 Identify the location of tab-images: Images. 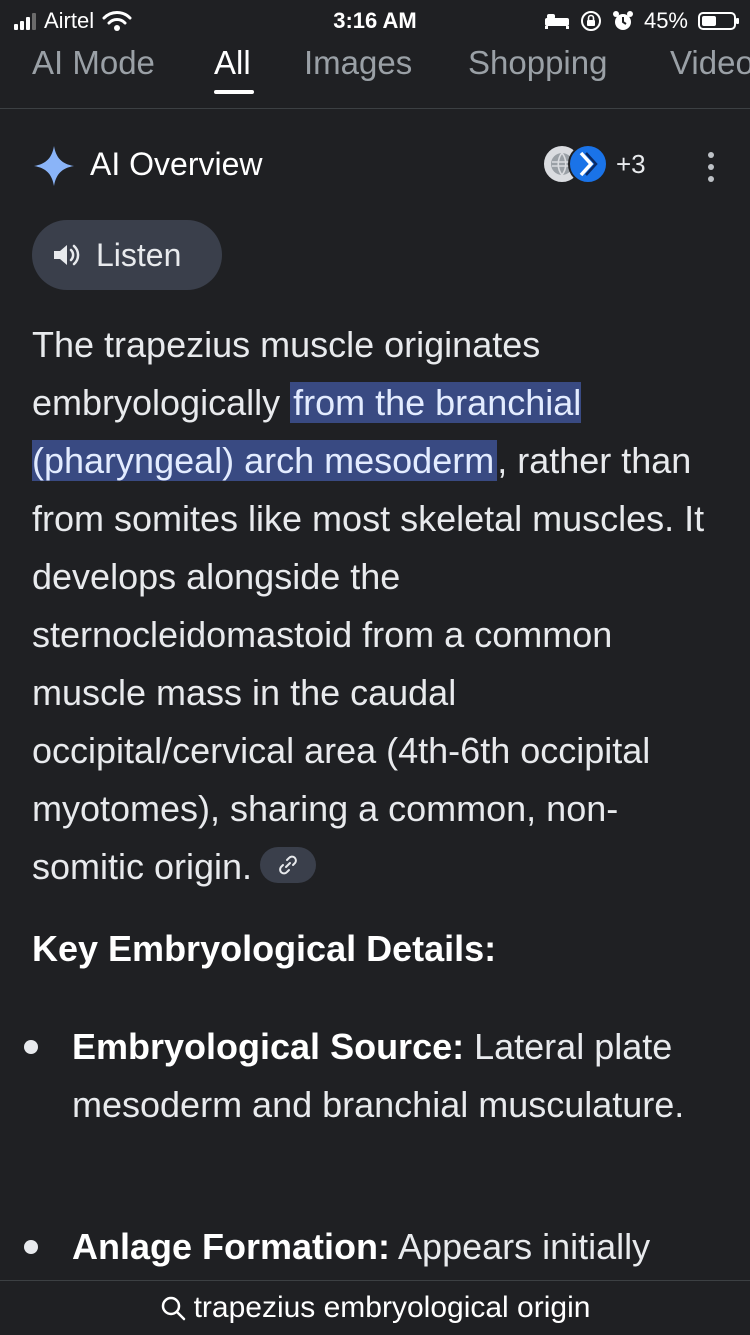
(358, 63).